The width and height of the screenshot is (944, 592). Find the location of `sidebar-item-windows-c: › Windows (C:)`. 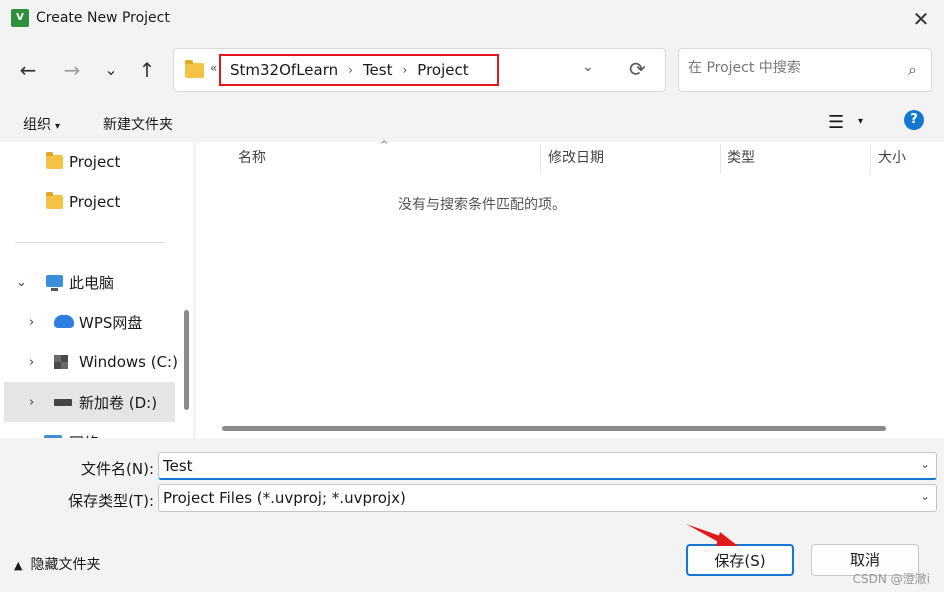

sidebar-item-windows-c: › Windows (C:) is located at coordinates (91, 362).